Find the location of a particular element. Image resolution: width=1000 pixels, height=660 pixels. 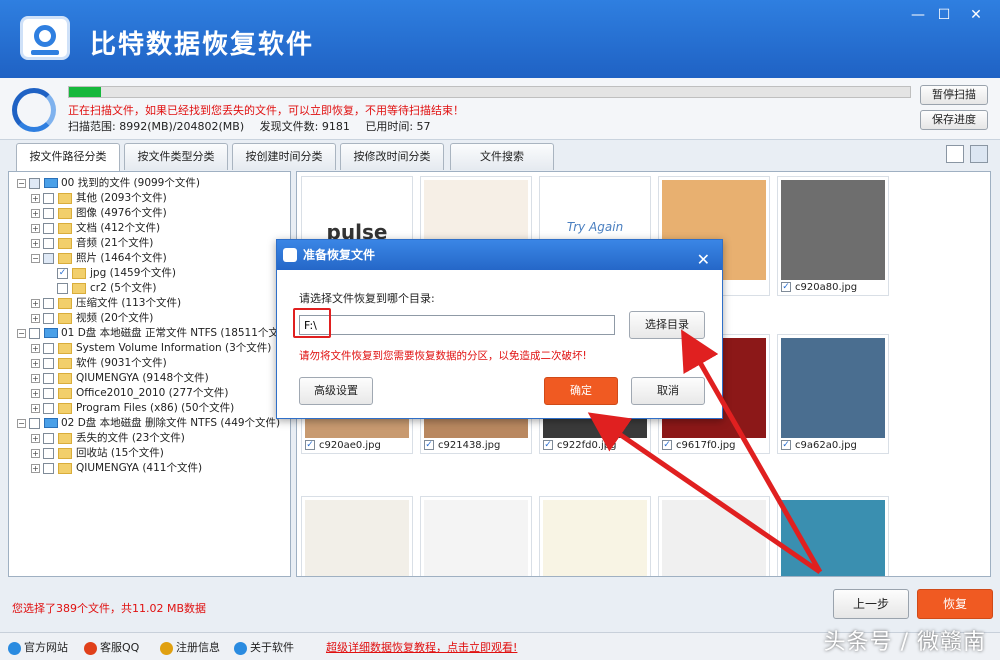

annotation-arrows is located at coordinates (705, 452).